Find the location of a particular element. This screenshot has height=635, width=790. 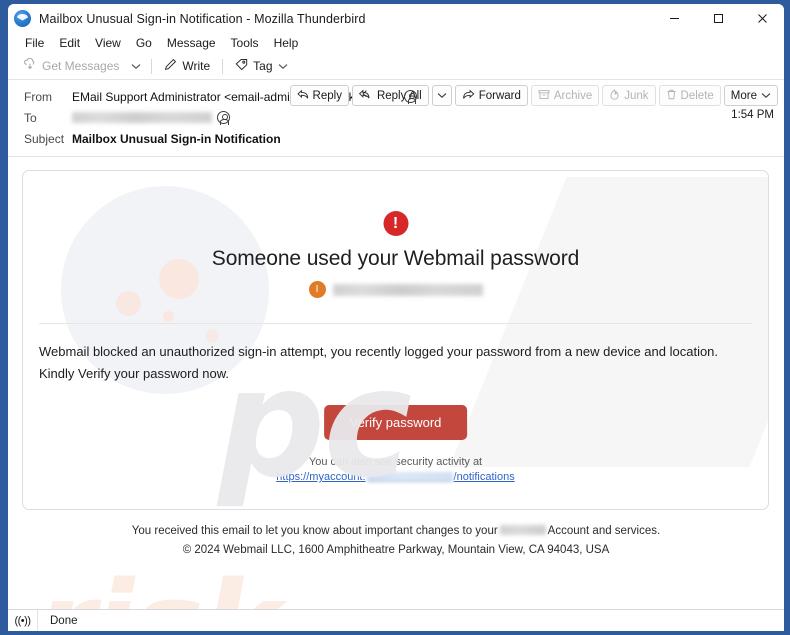

exclamation-mark-icon: ! is located at coordinates (395, 223).